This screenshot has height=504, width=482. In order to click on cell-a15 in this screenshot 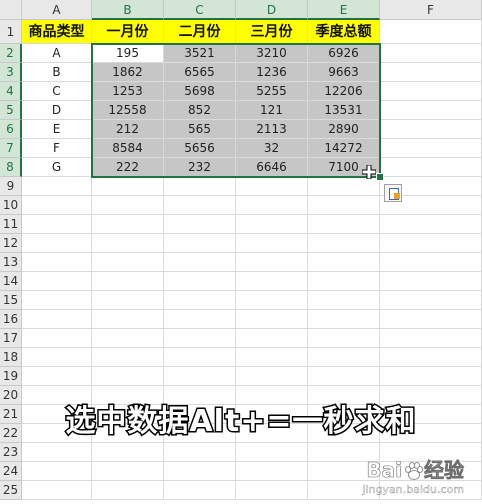, I will do `click(57, 300)`.